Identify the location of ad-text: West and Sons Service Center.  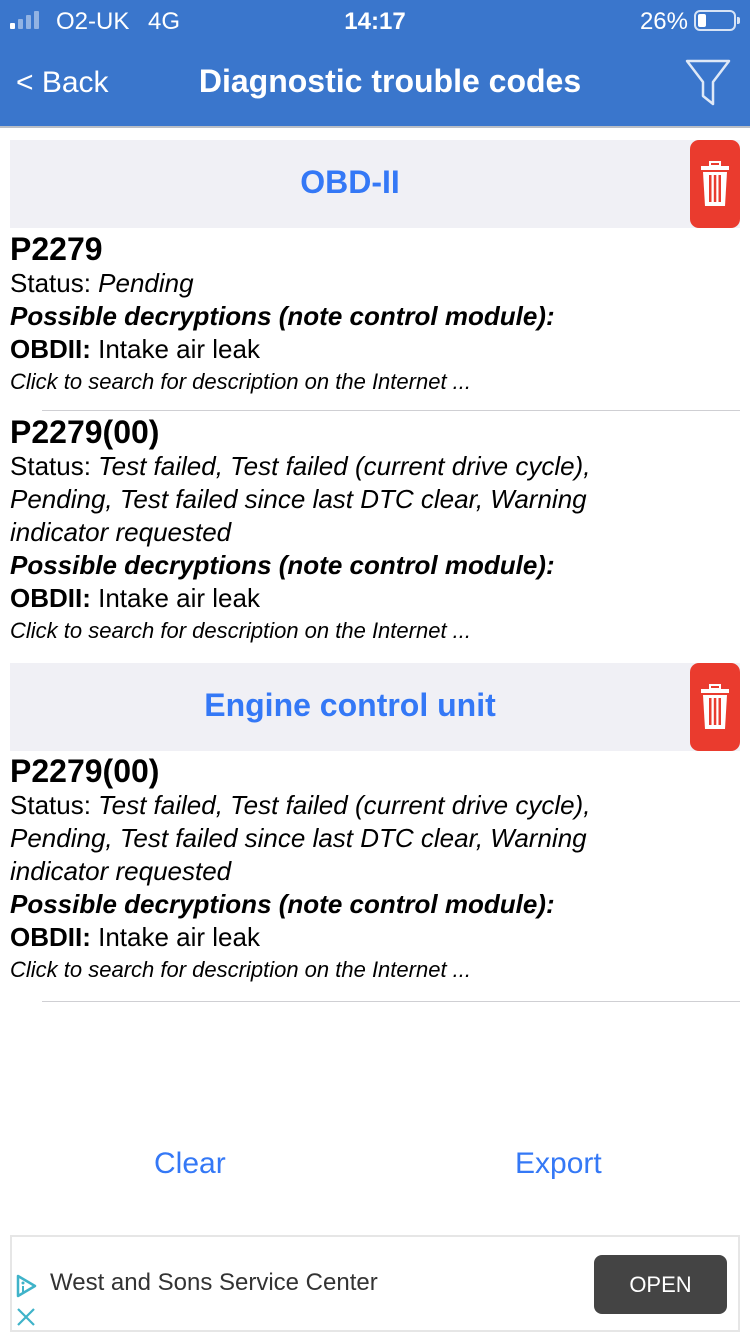
(214, 1282).